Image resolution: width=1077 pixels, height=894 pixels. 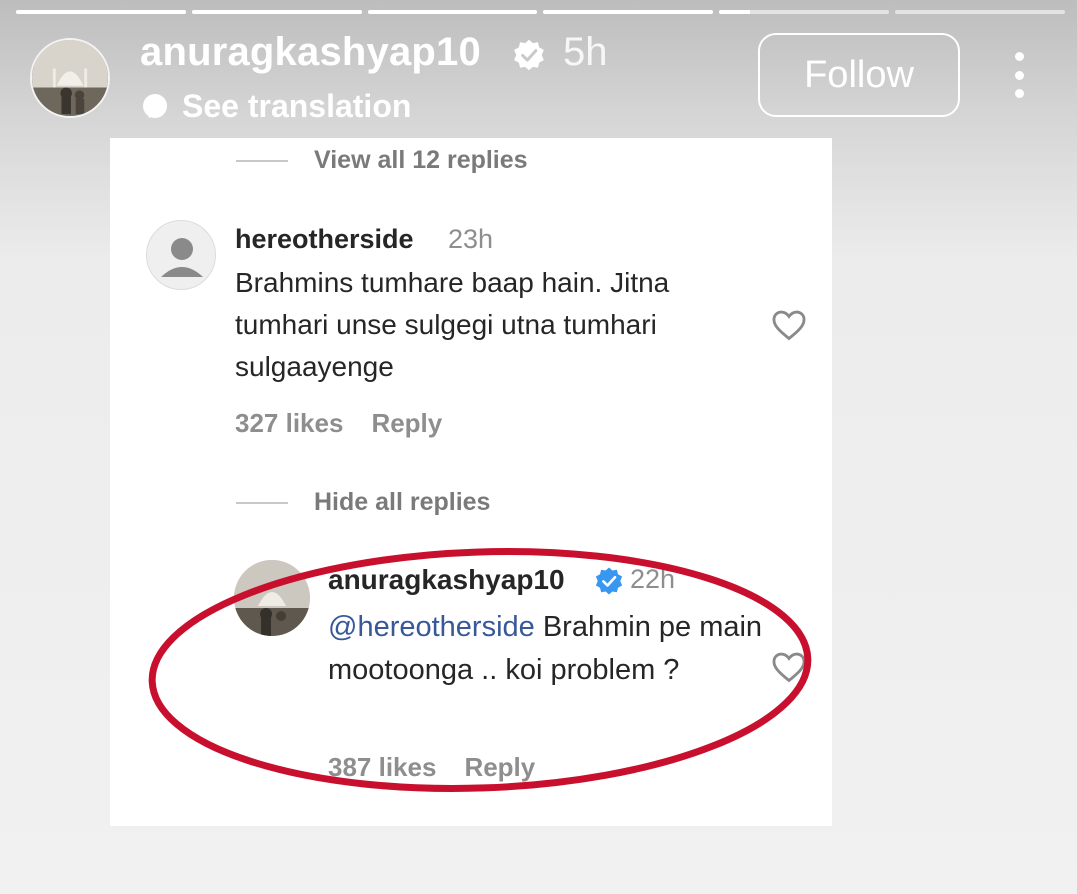 What do you see at coordinates (431, 627) in the screenshot?
I see `mention-link: @hereotherside` at bounding box center [431, 627].